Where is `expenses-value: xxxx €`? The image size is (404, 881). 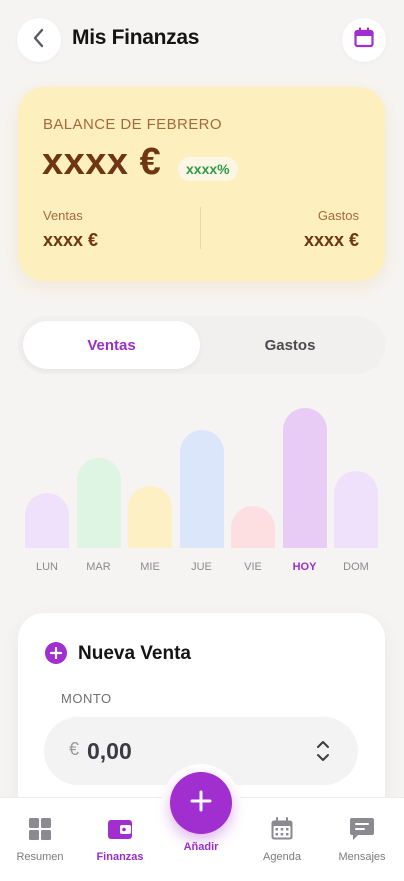
expenses-value: xxxx € is located at coordinates (331, 240).